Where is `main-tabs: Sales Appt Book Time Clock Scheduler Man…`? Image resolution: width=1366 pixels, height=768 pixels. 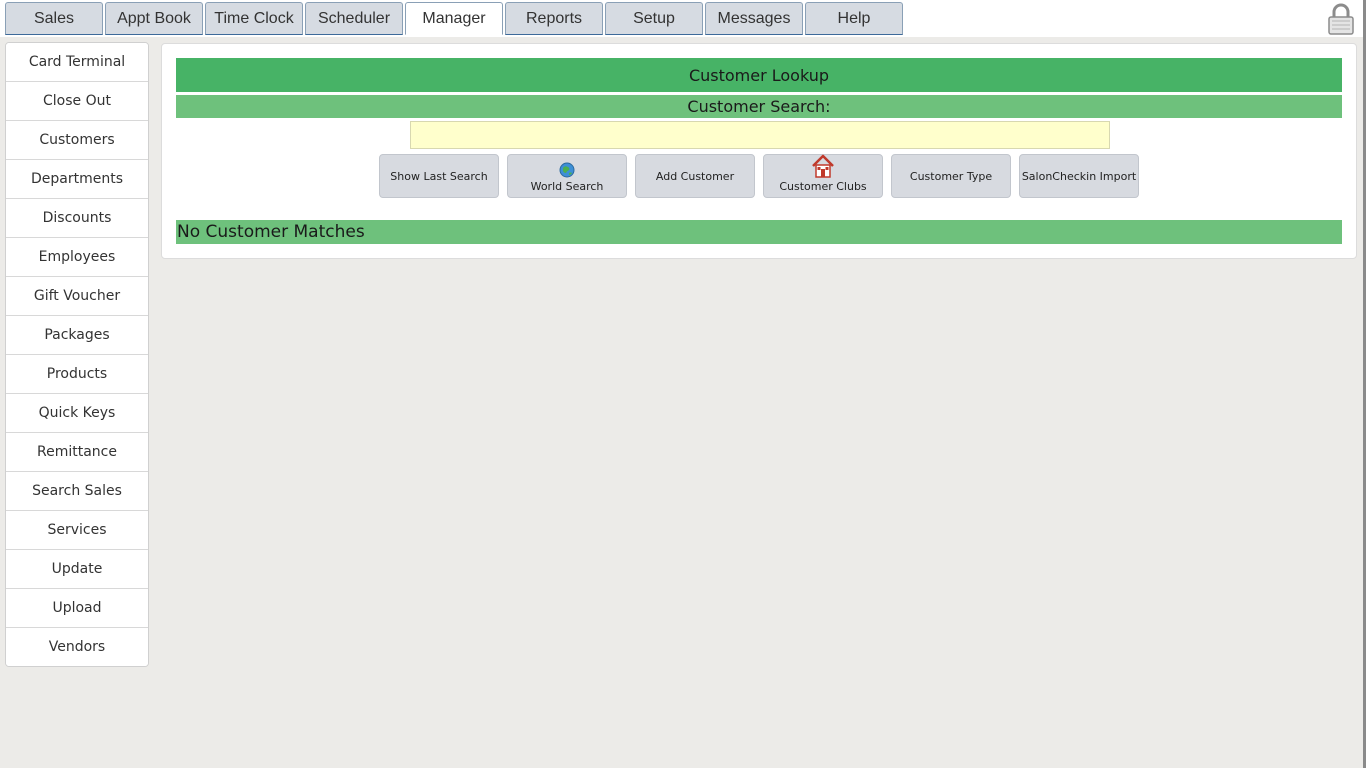 main-tabs: Sales Appt Book Time Clock Scheduler Man… is located at coordinates (455, 18).